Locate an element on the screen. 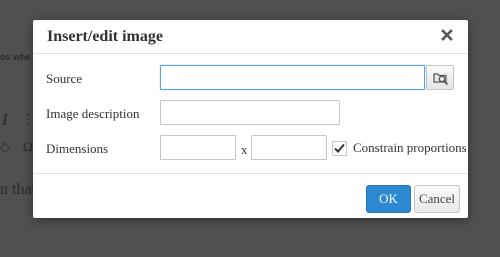 The height and width of the screenshot is (257, 500). dimensions-separator: x is located at coordinates (244, 149).